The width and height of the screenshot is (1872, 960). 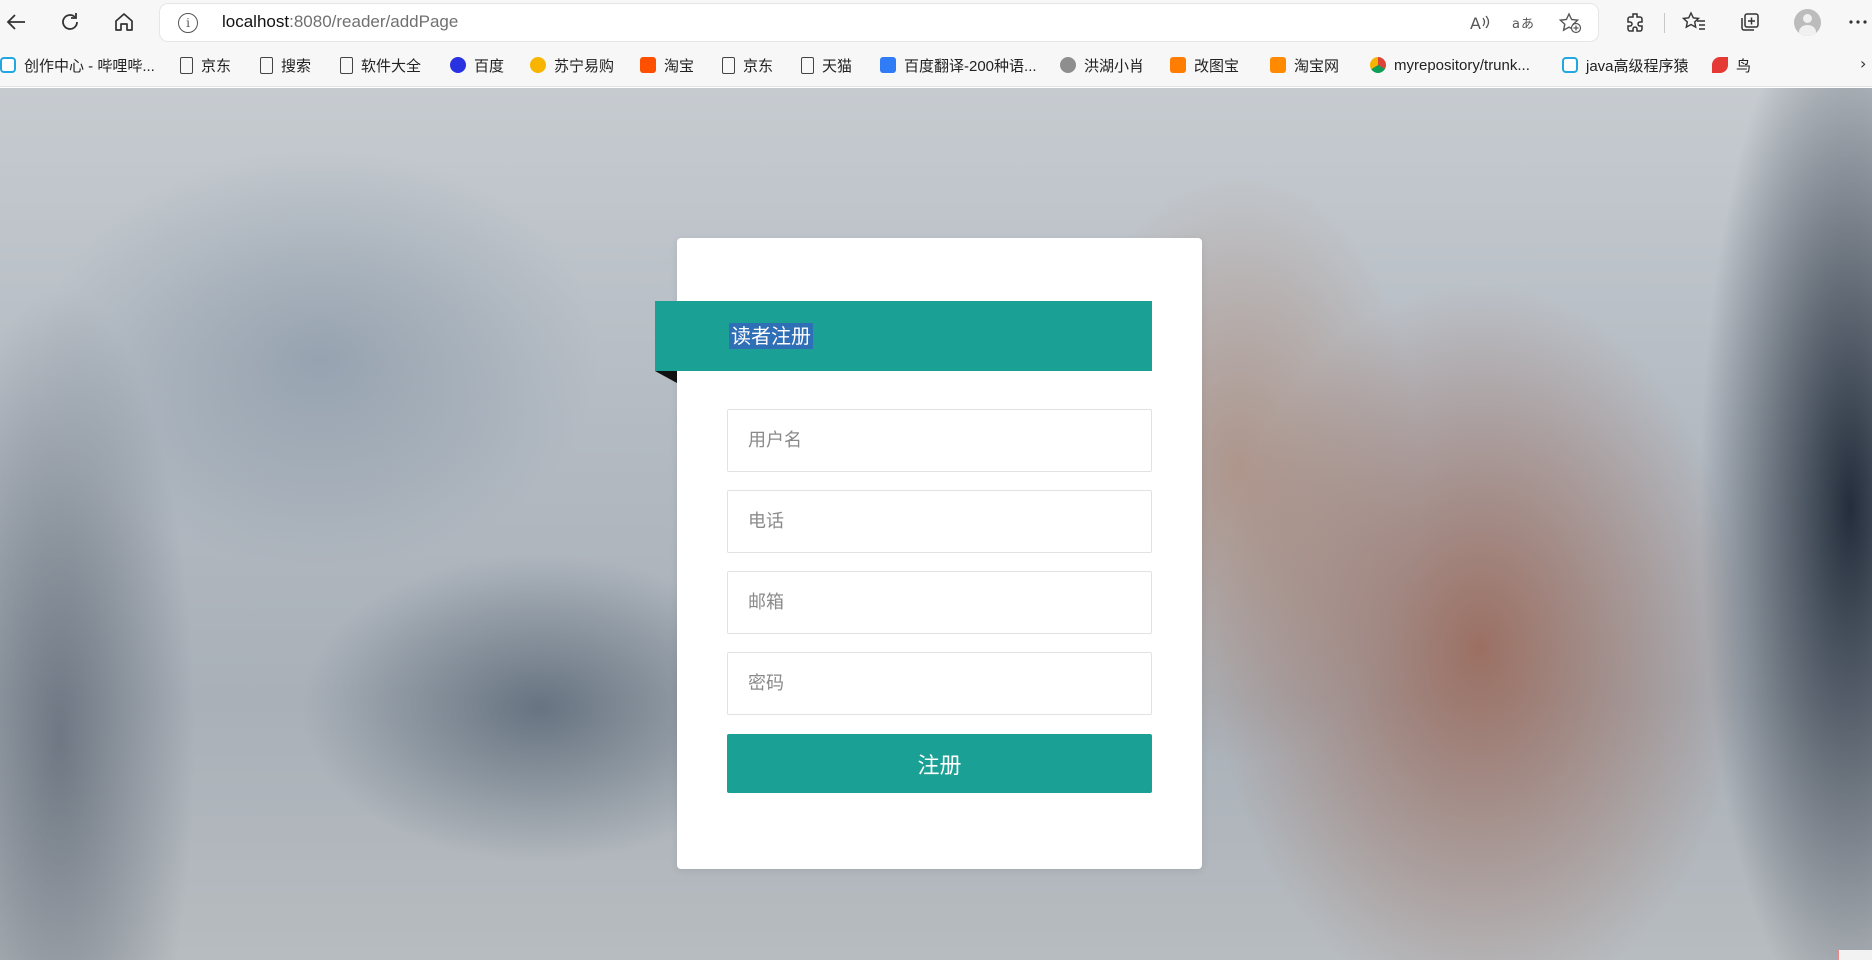 I want to click on bird-icon, so click(x=1720, y=65).